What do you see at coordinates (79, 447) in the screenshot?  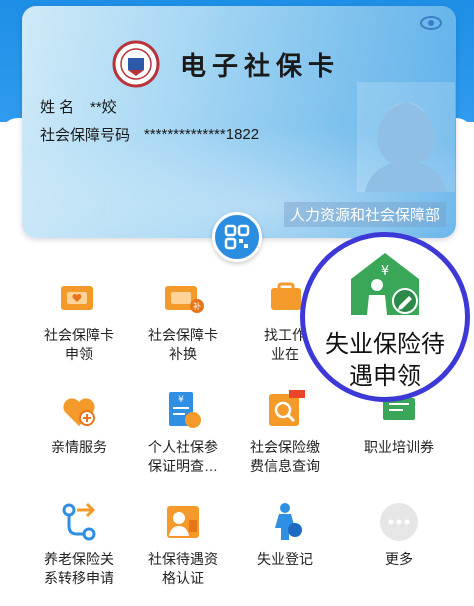 I see `service-label: 亲情服务` at bounding box center [79, 447].